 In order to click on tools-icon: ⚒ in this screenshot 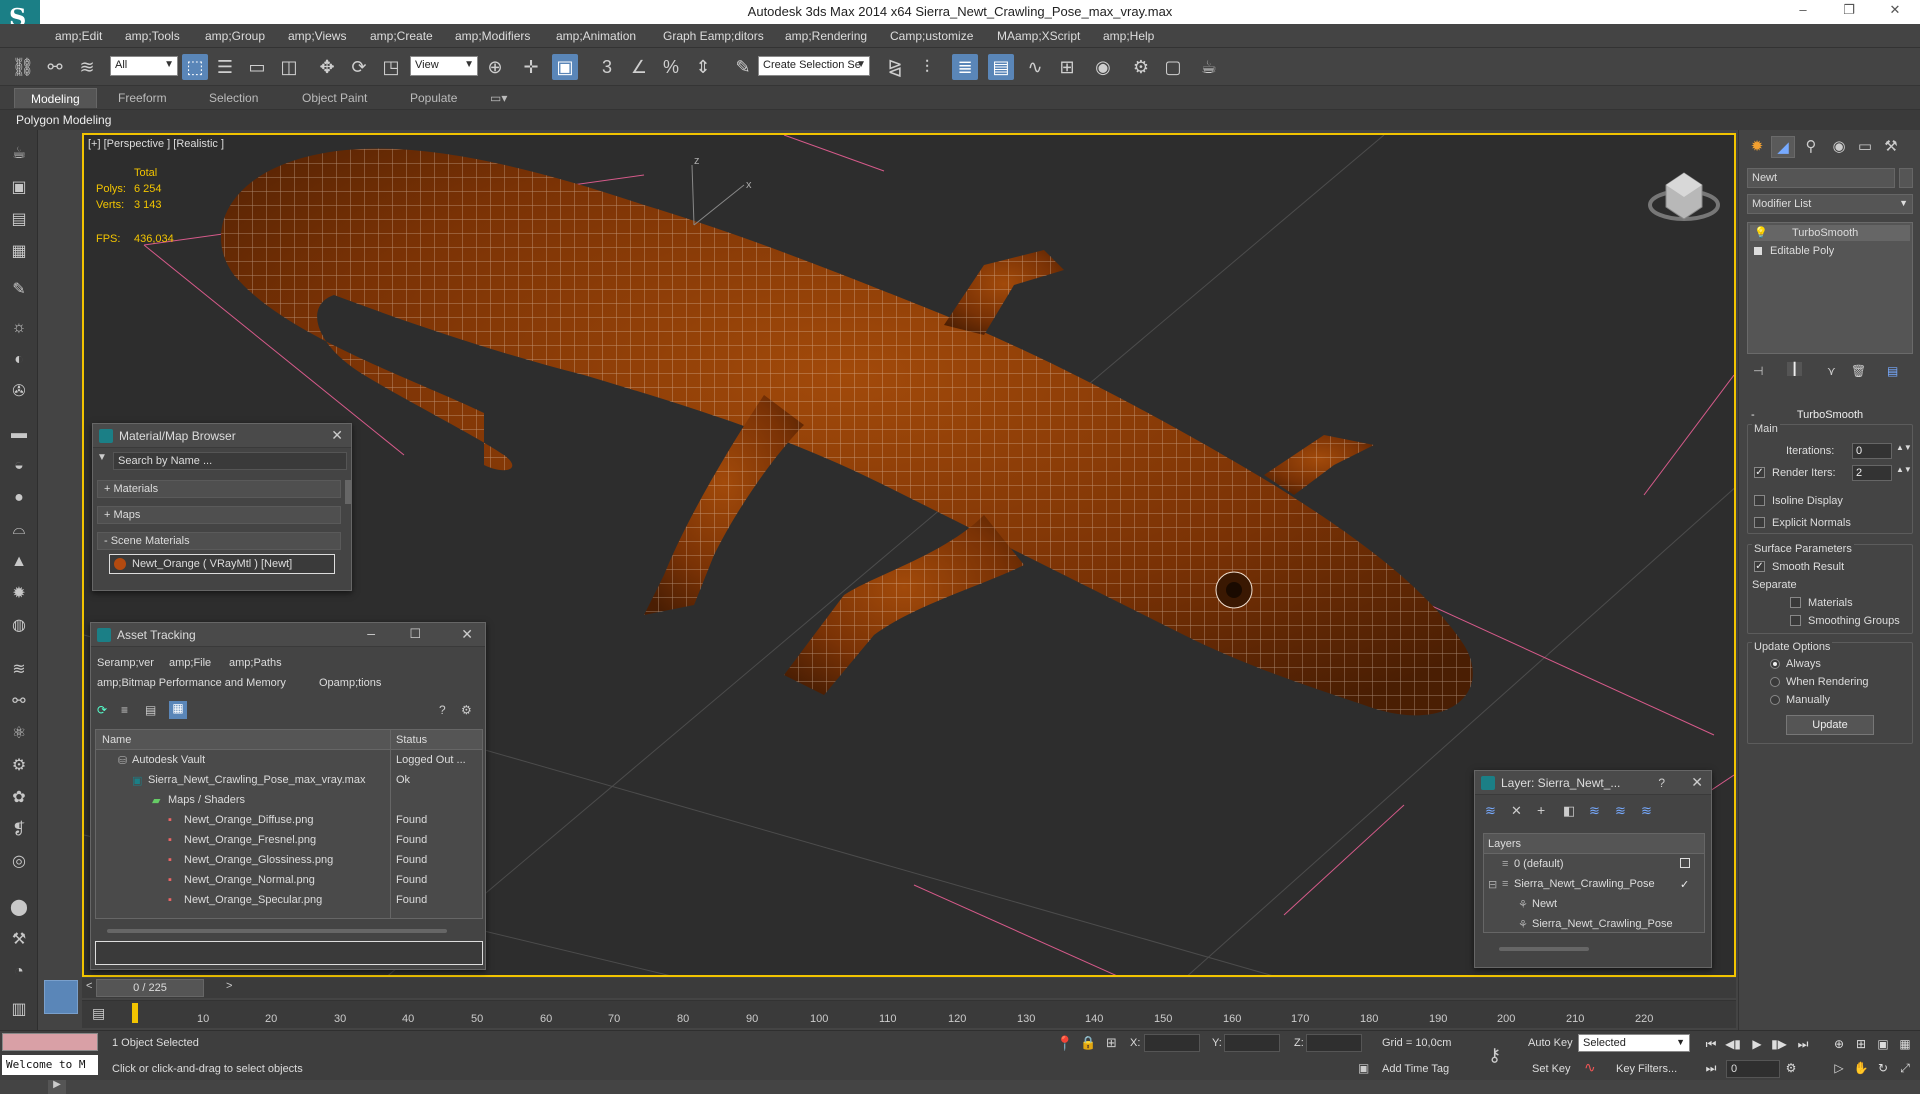, I will do `click(19, 940)`.